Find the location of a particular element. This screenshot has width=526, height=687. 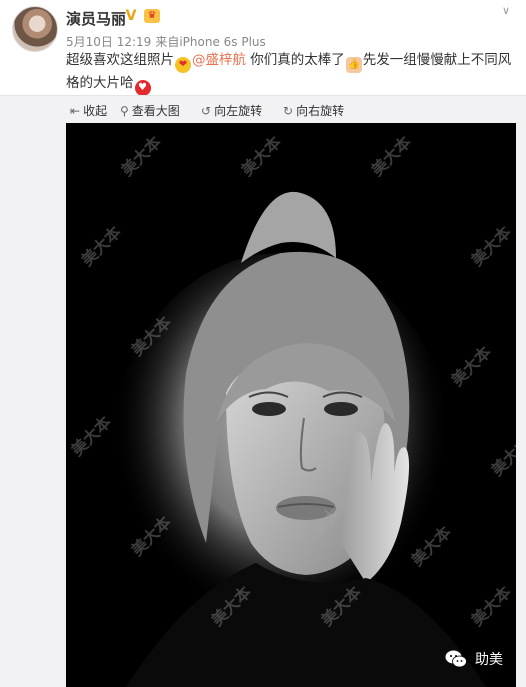

collapse-label: 收起 is located at coordinates (95, 111).